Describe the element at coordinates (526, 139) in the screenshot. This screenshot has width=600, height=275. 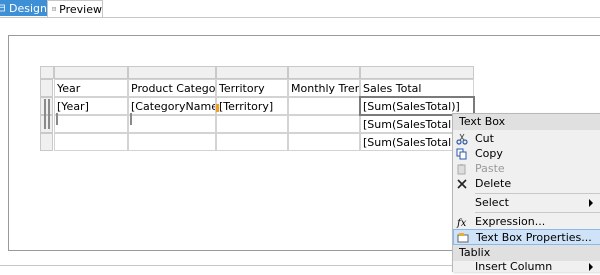
I see `menu-item-cut: Cut` at that location.